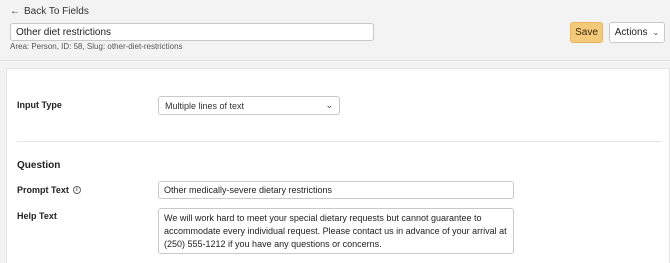 The width and height of the screenshot is (670, 263). I want to click on prompt-text-label: Prompt Text i, so click(49, 190).